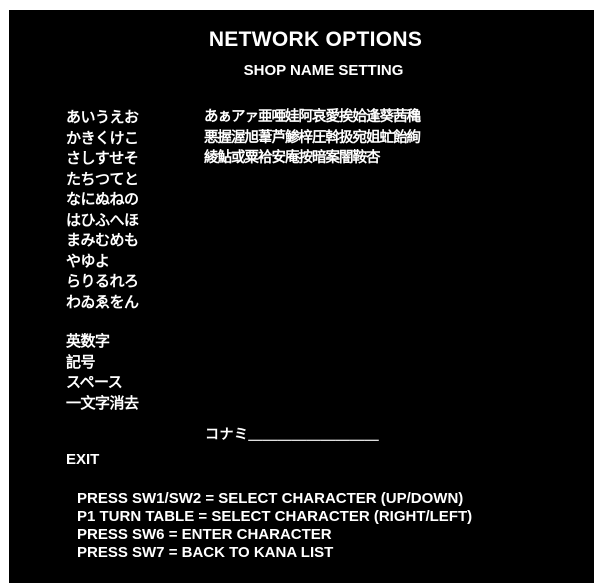 This screenshot has width=599, height=583. I want to click on screen-subtitle: SHOP NAME SETTING, so click(323, 70).